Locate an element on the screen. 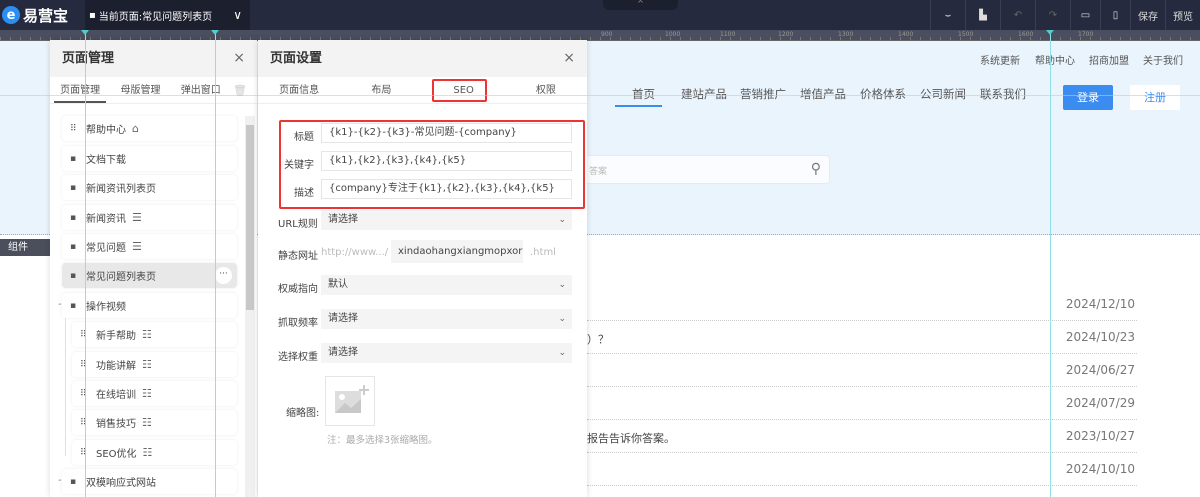 This screenshot has height=497, width=1200. row-title: ）？ is located at coordinates (598, 339).